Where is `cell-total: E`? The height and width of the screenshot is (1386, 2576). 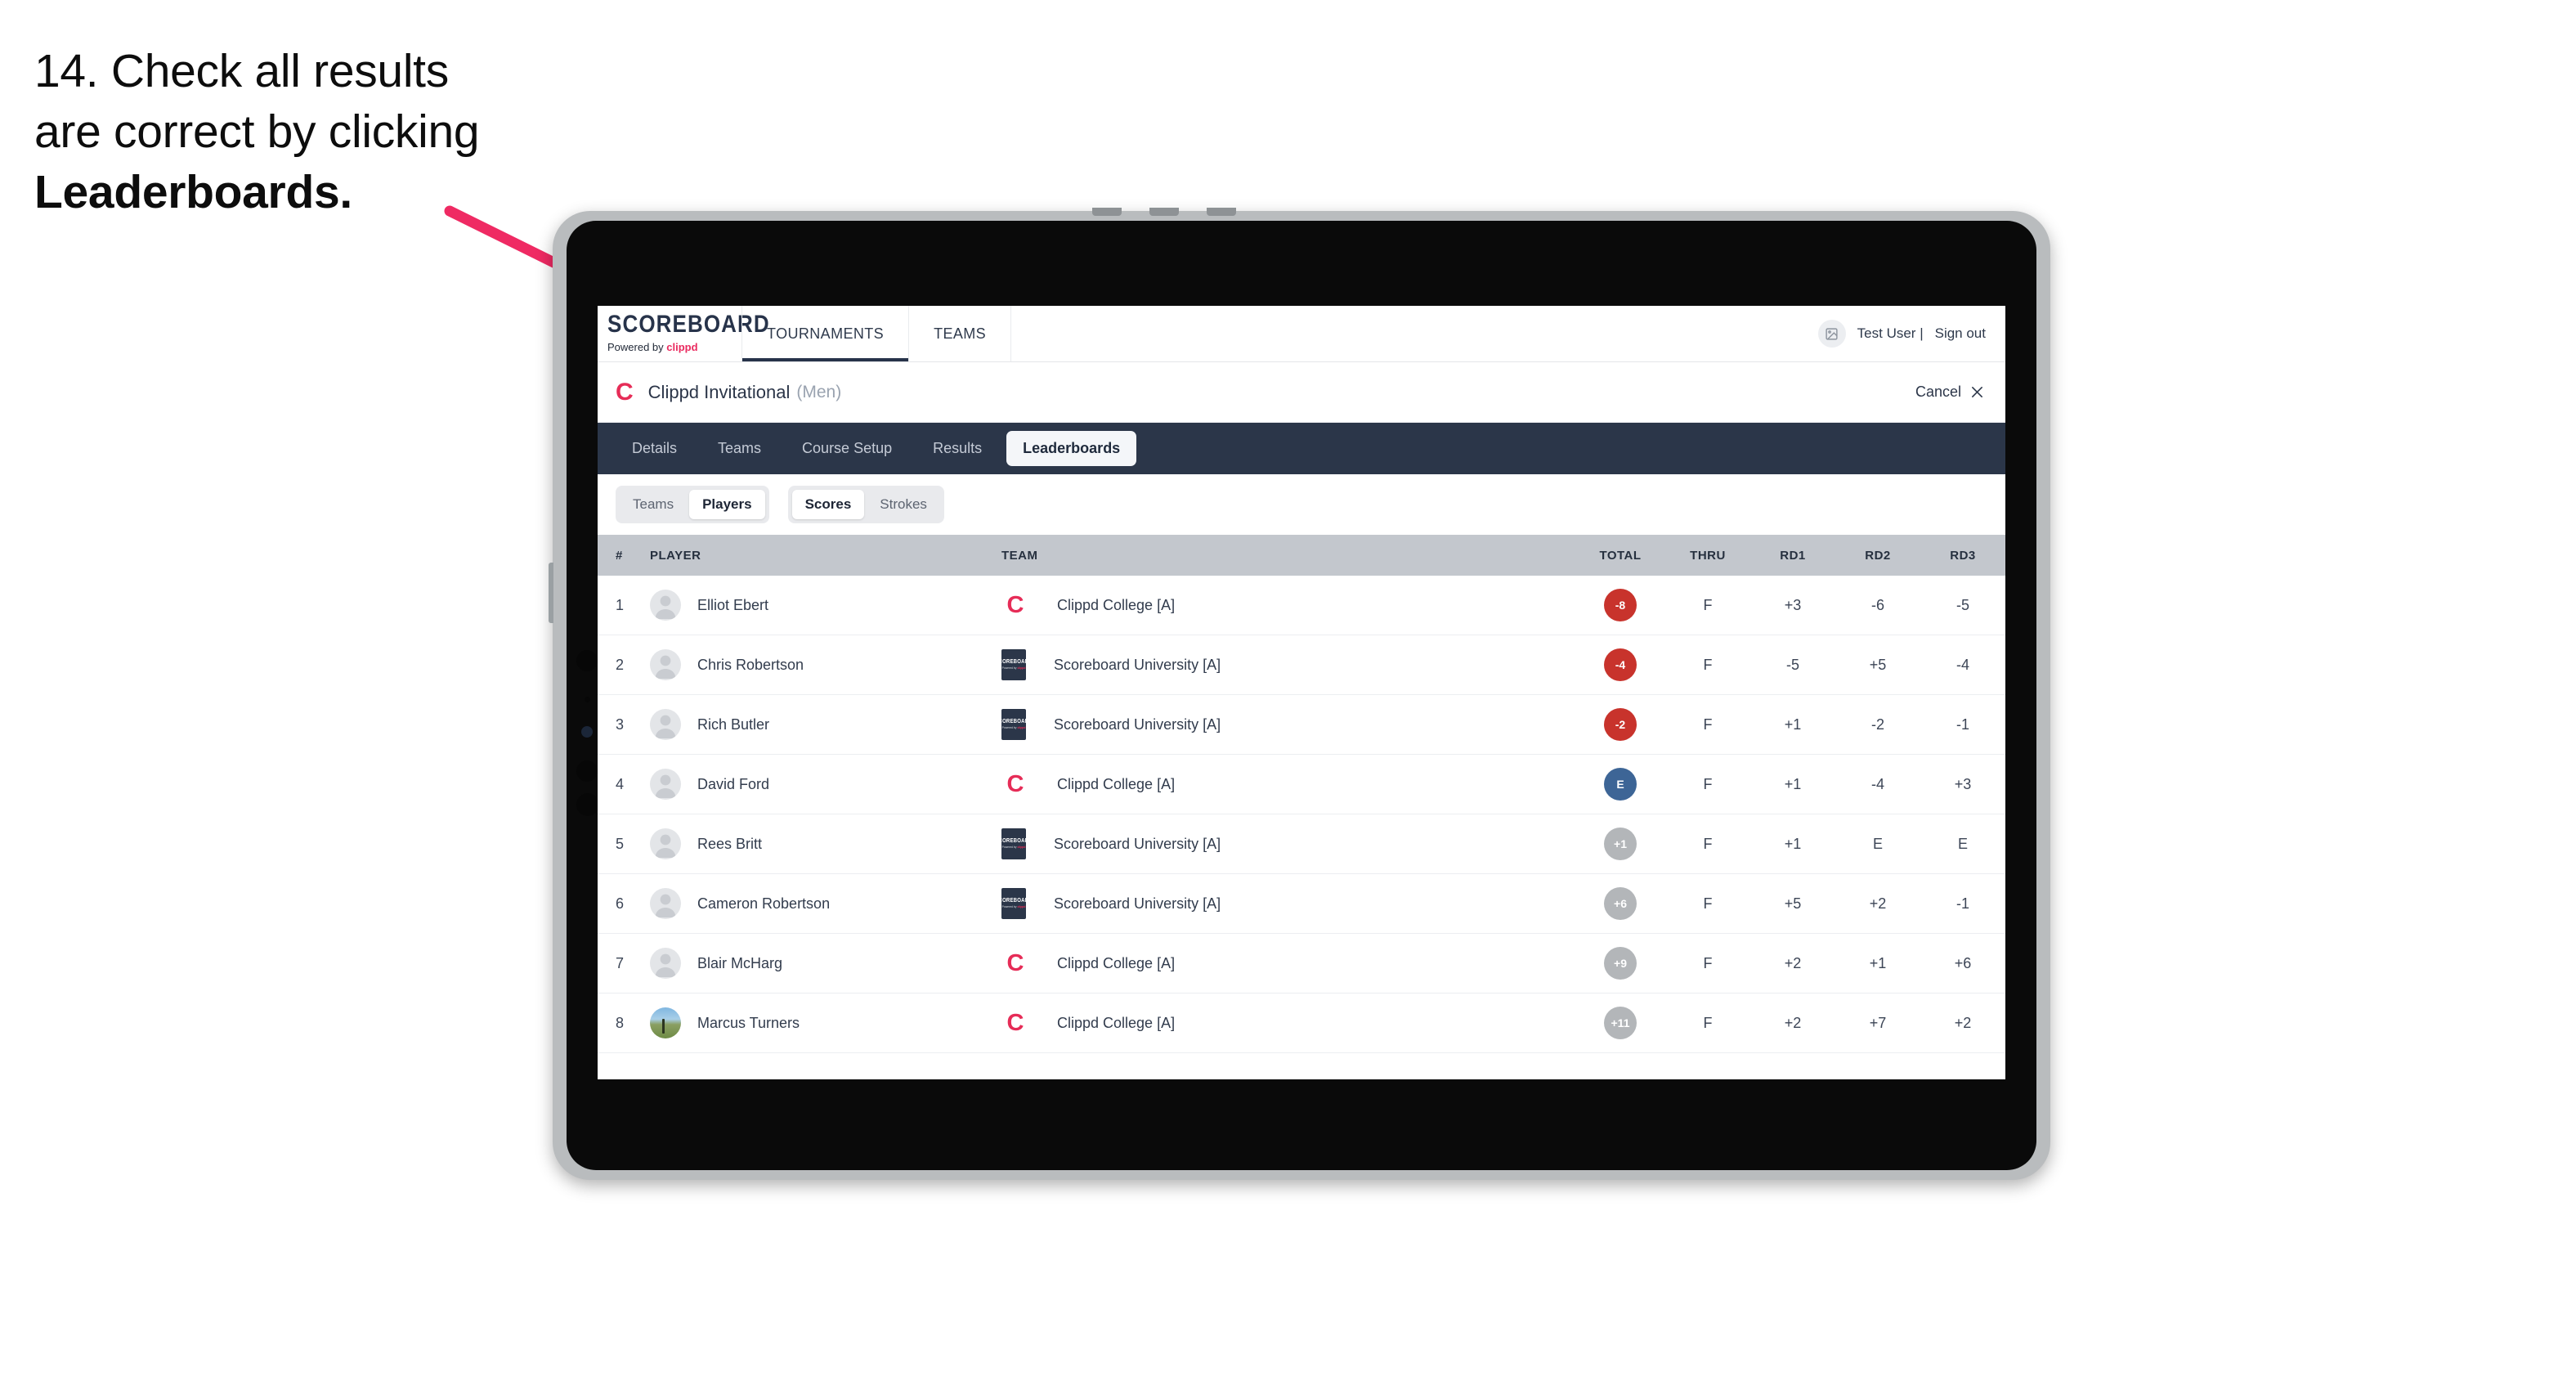 cell-total: E is located at coordinates (1620, 784).